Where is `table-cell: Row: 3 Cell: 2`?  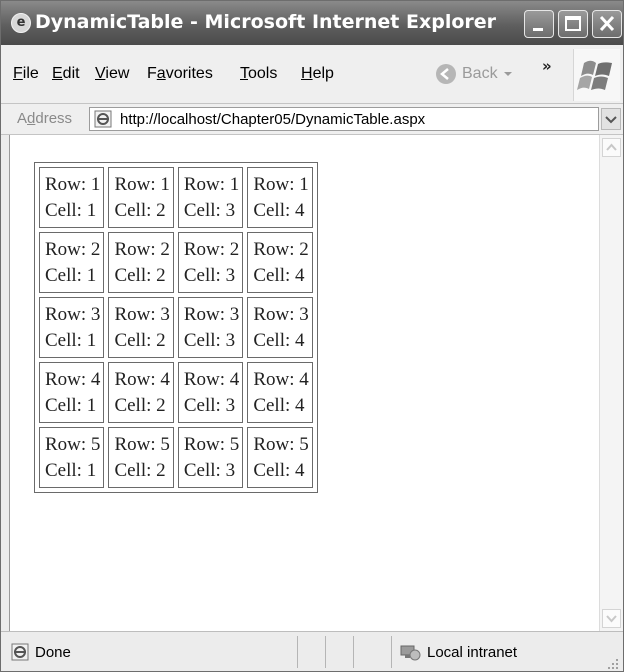
table-cell: Row: 3 Cell: 2 is located at coordinates (141, 327).